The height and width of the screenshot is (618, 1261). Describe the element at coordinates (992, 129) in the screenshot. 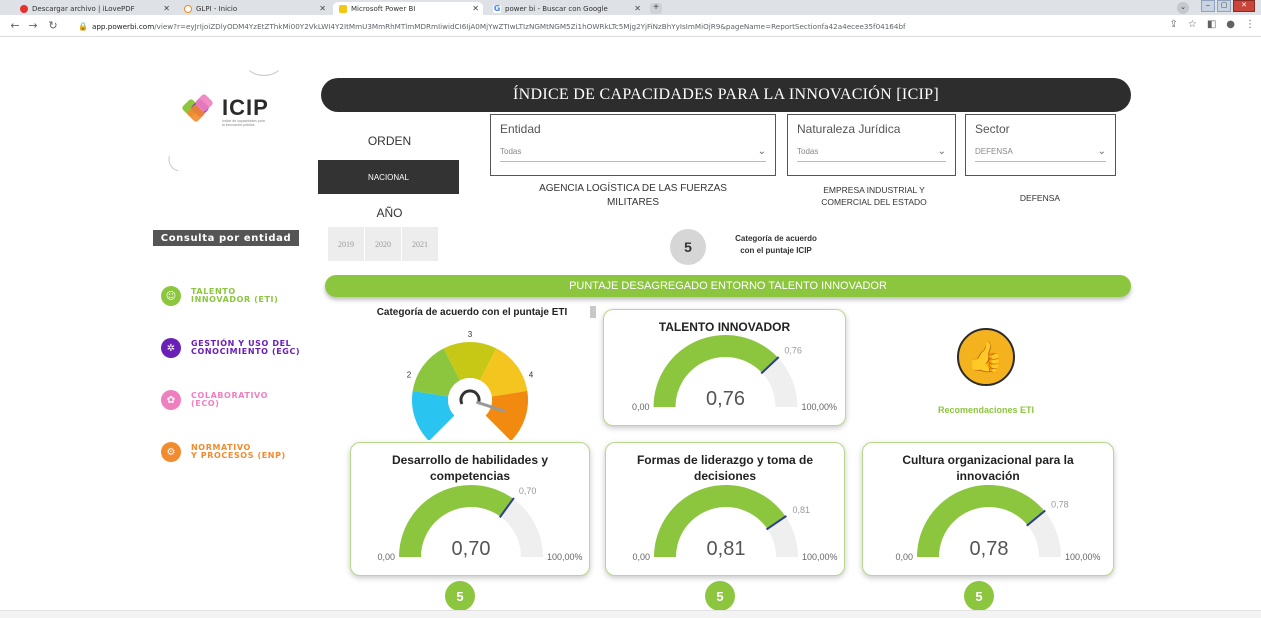

I see `sector-filter-label: Sector` at that location.